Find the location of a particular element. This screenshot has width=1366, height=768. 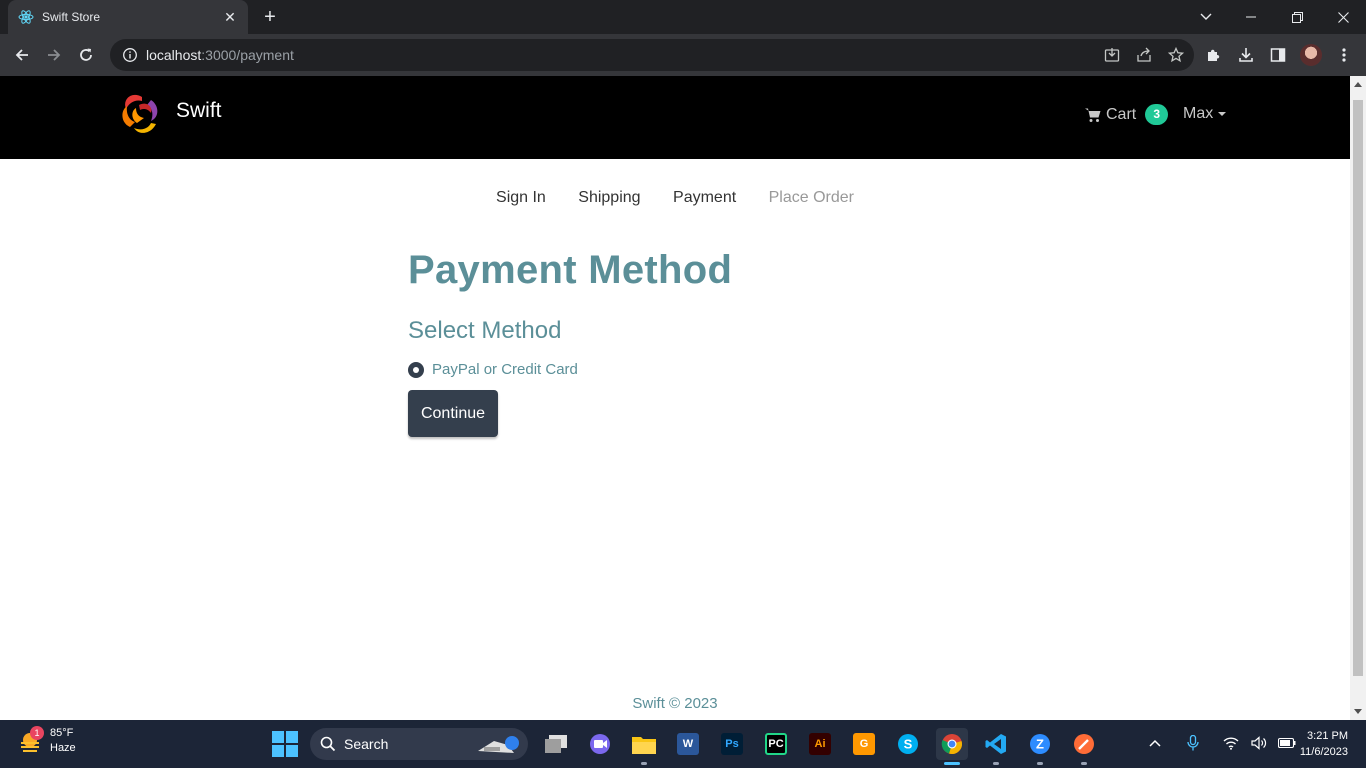

scroll-down-icon is located at coordinates (1358, 711).